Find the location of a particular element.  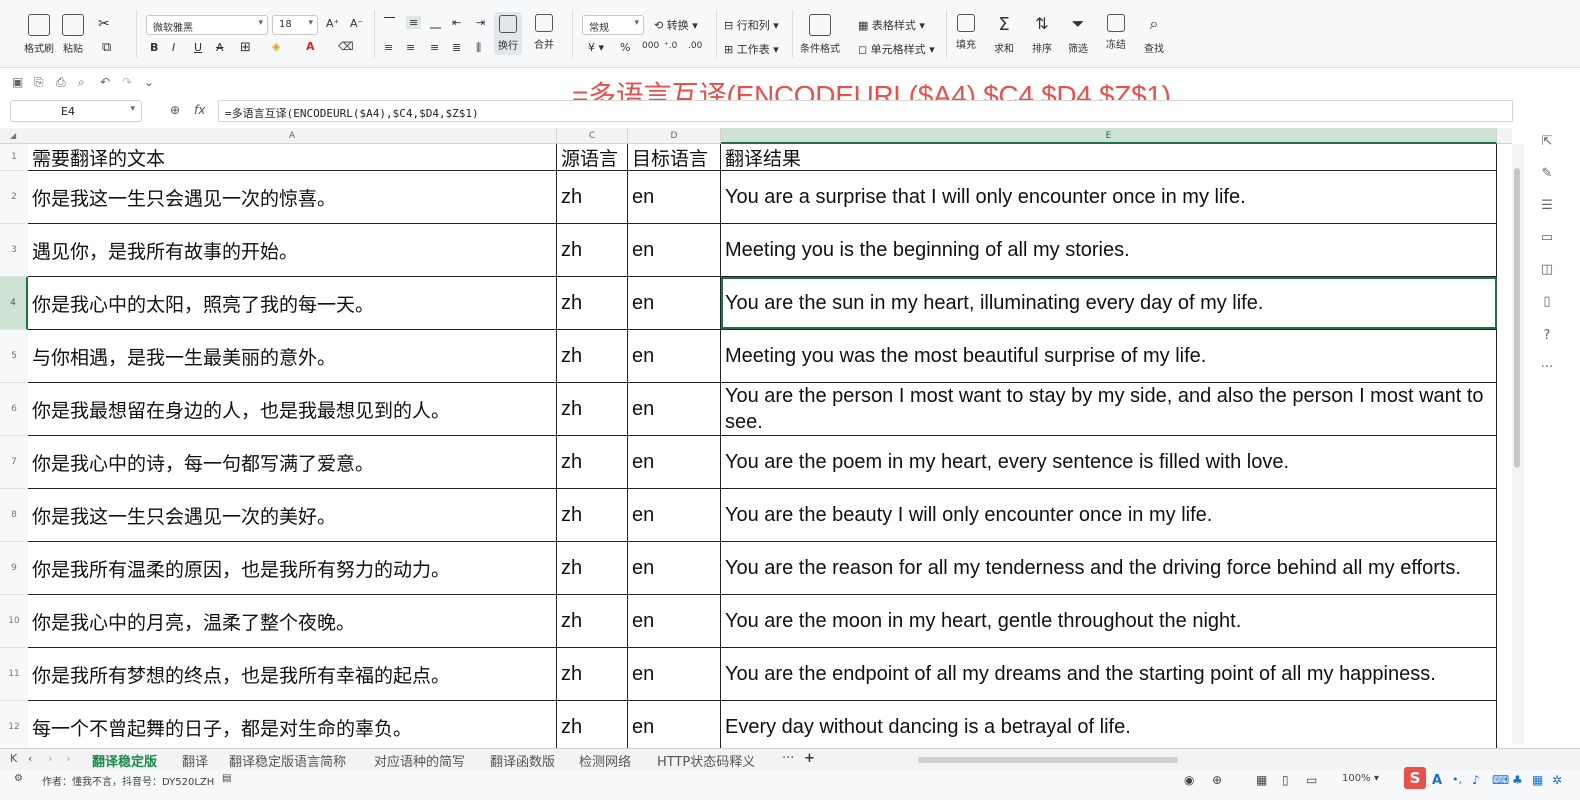

zoom-level: 100% is located at coordinates (1356, 778).